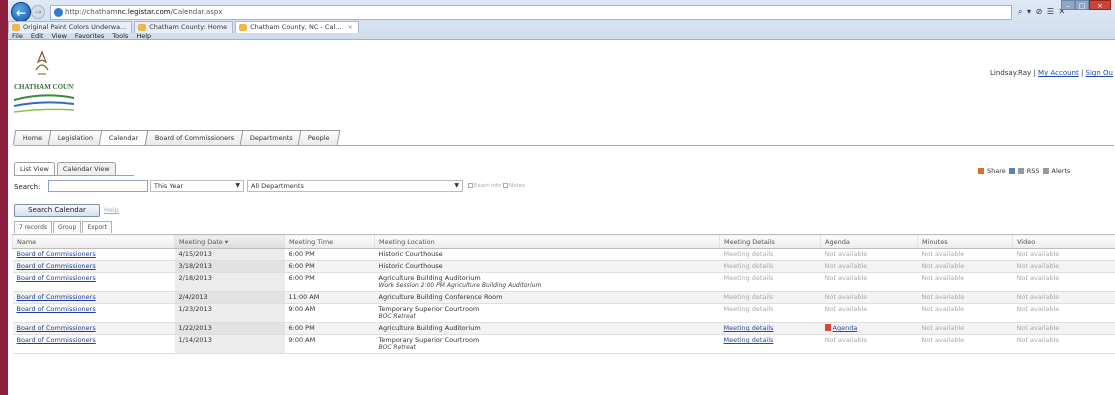  What do you see at coordinates (297, 27) in the screenshot?
I see `browser-tab-active: Chatham County, NC - Cal... ×` at bounding box center [297, 27].